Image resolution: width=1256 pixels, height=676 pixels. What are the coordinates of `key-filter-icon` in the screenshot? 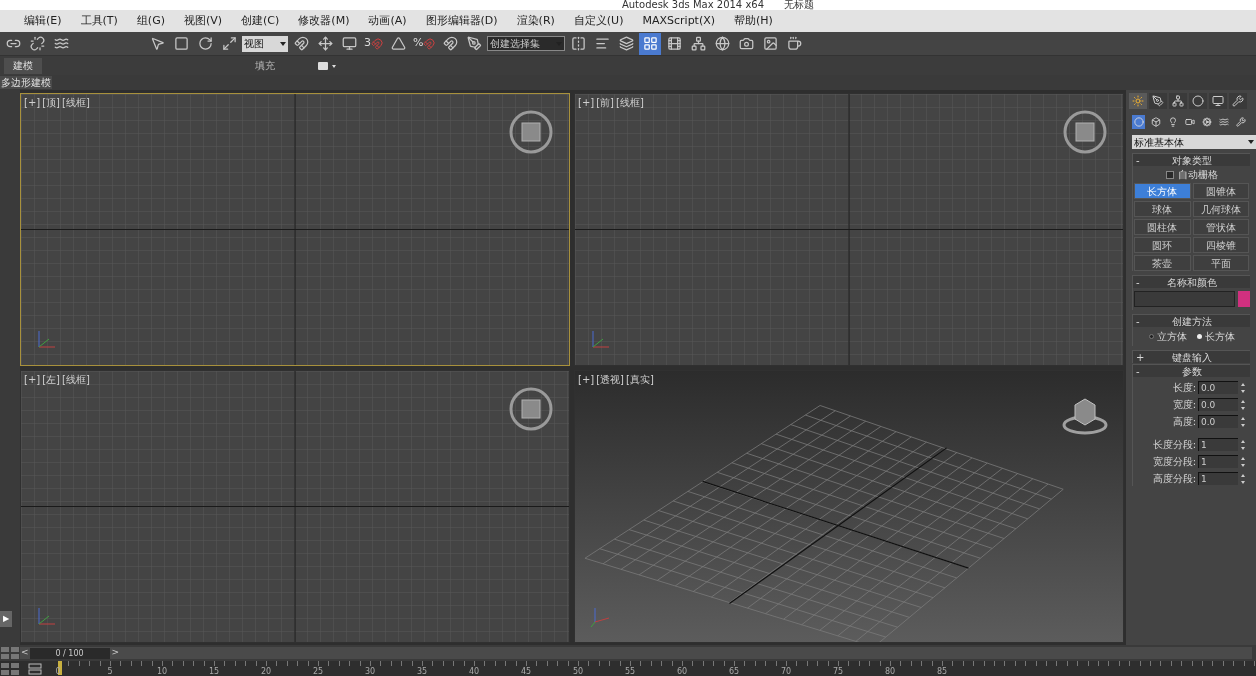 It's located at (35, 668).